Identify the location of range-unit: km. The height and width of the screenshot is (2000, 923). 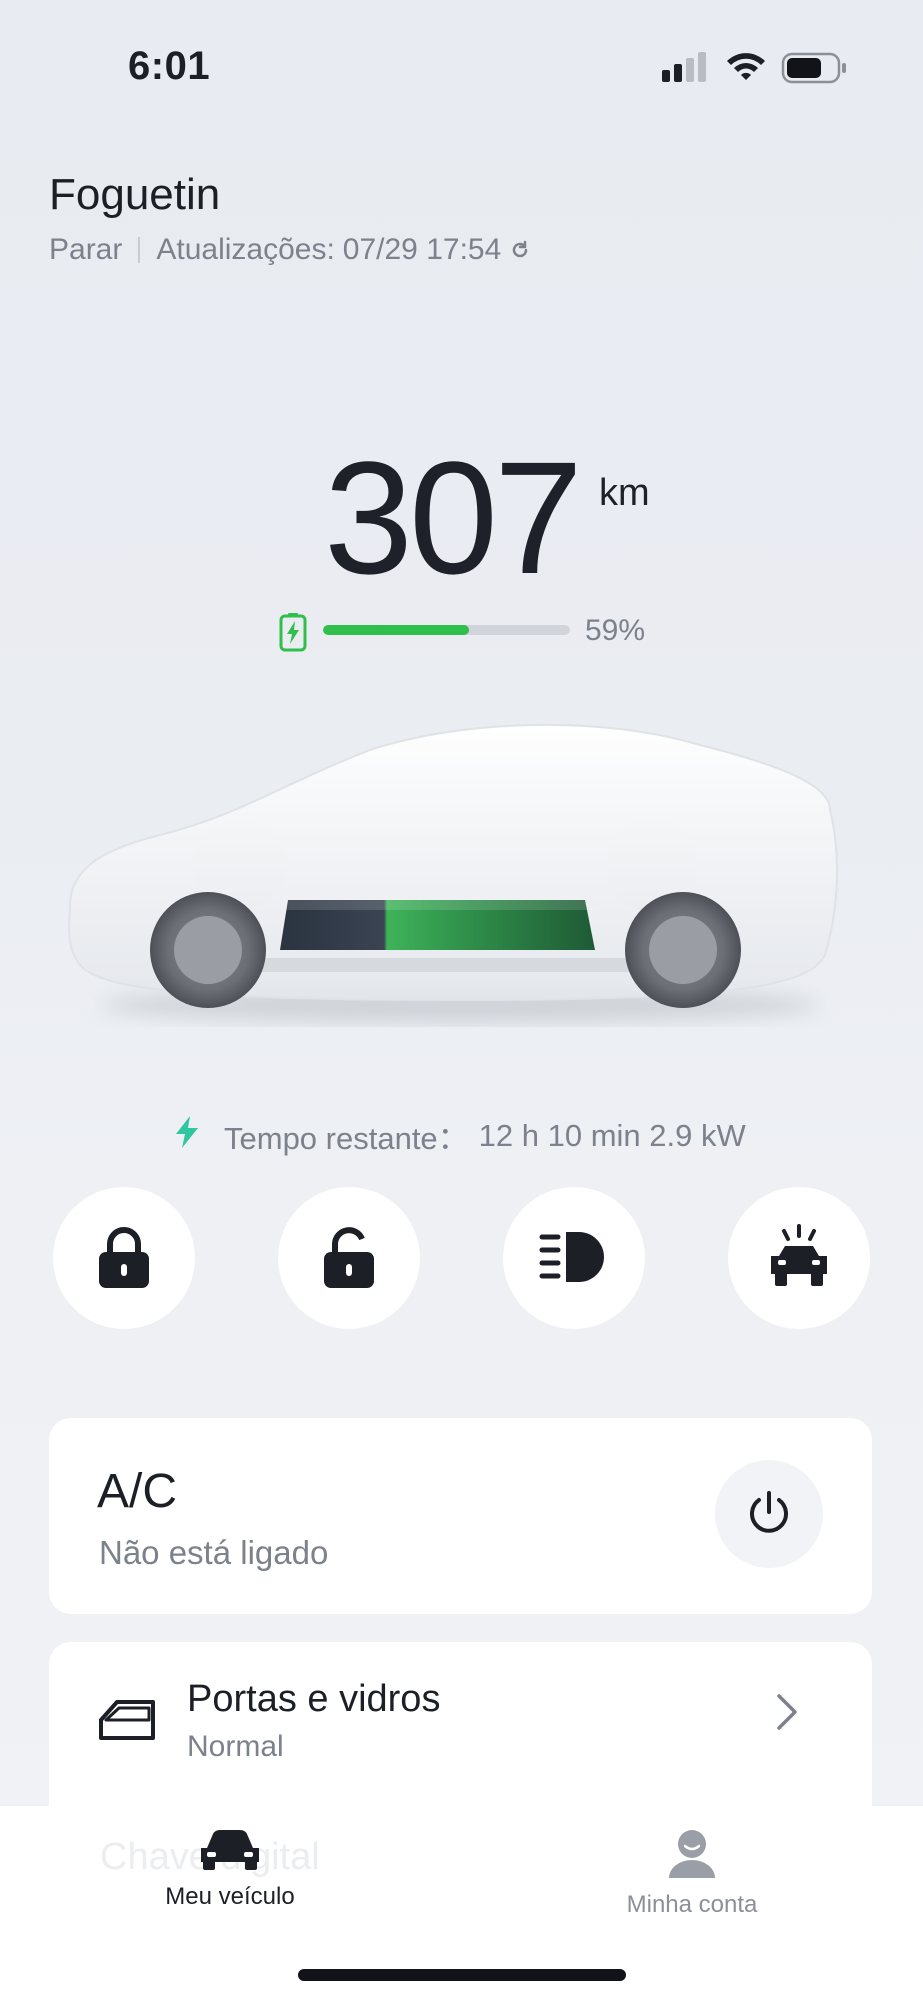
(624, 493).